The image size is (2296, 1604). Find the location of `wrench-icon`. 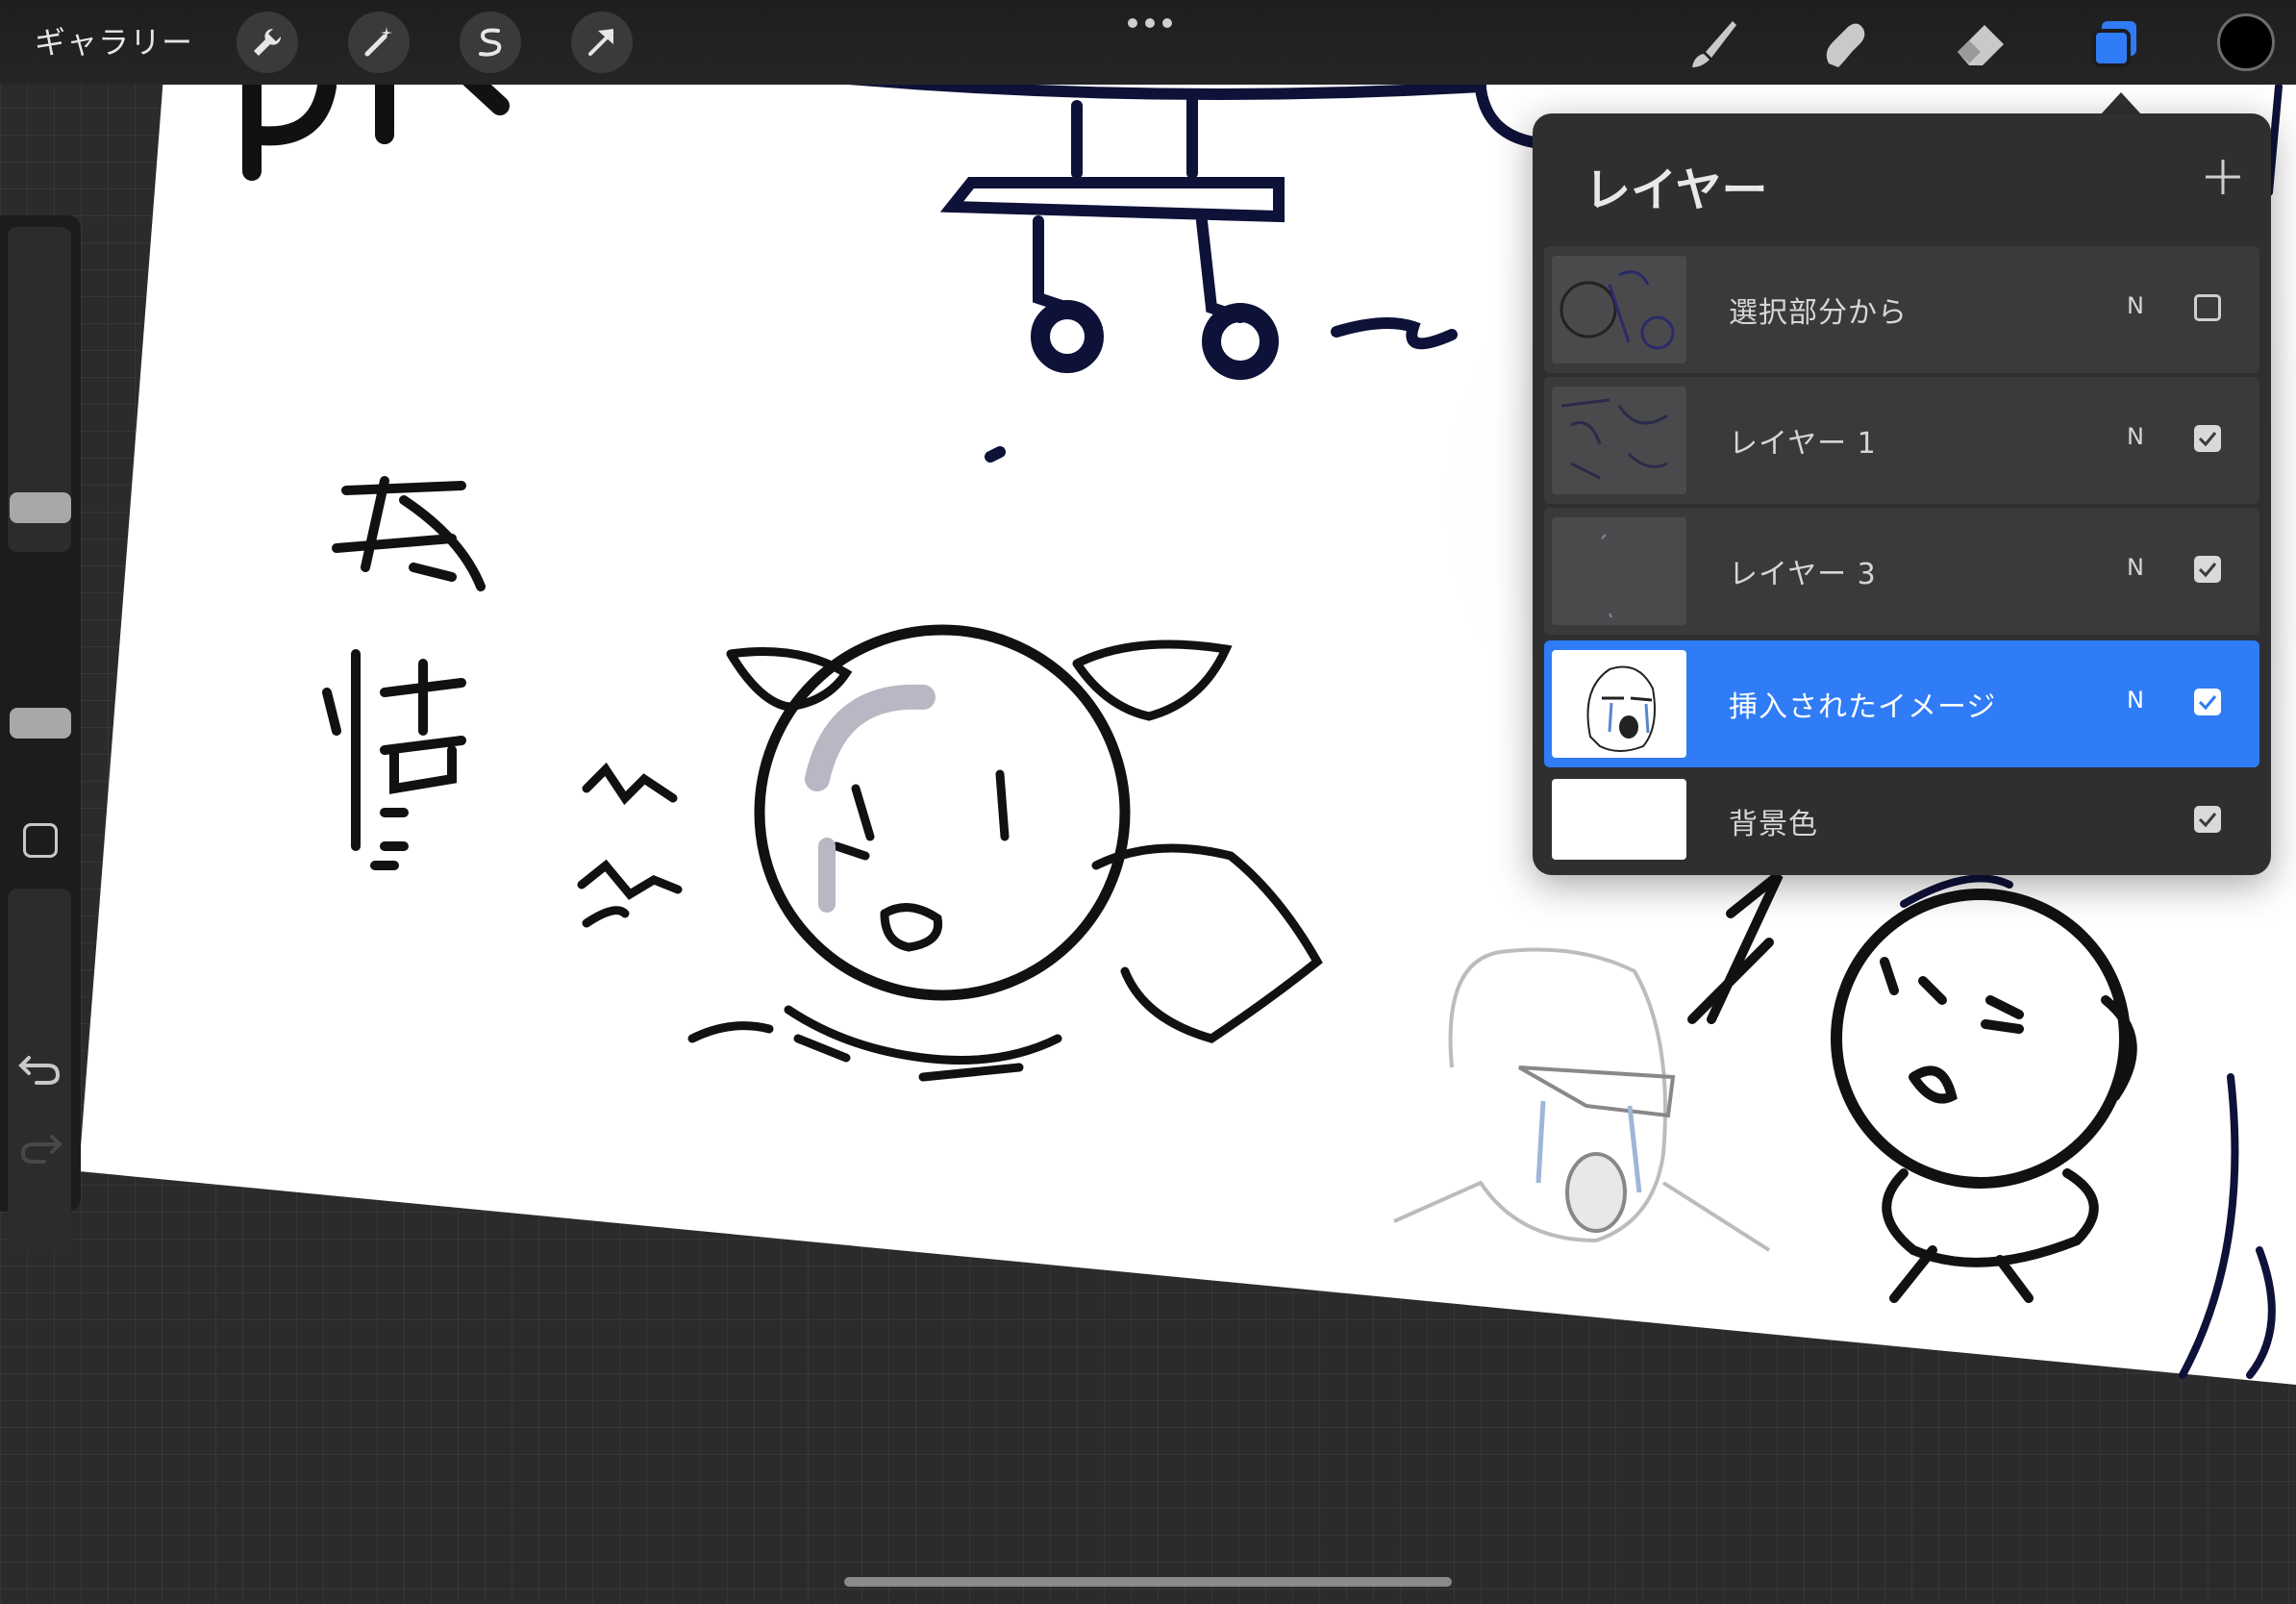

wrench-icon is located at coordinates (268, 42).